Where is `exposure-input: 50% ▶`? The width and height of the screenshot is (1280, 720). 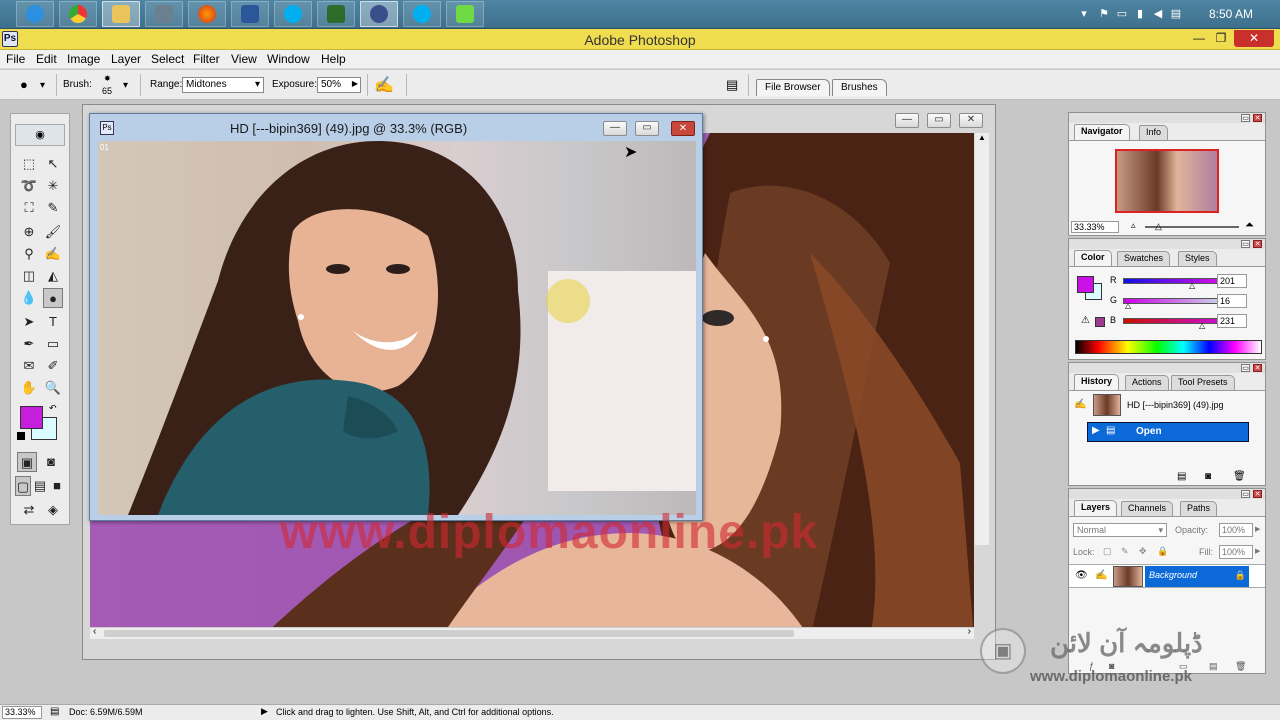 exposure-input: 50% ▶ is located at coordinates (339, 85).